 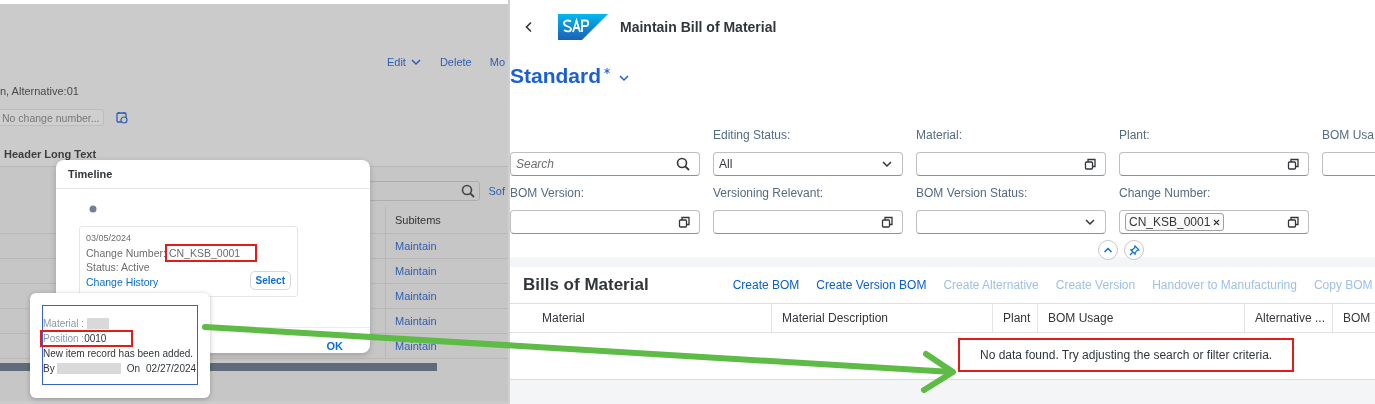 I want to click on field-label: By, so click(x=49, y=368).